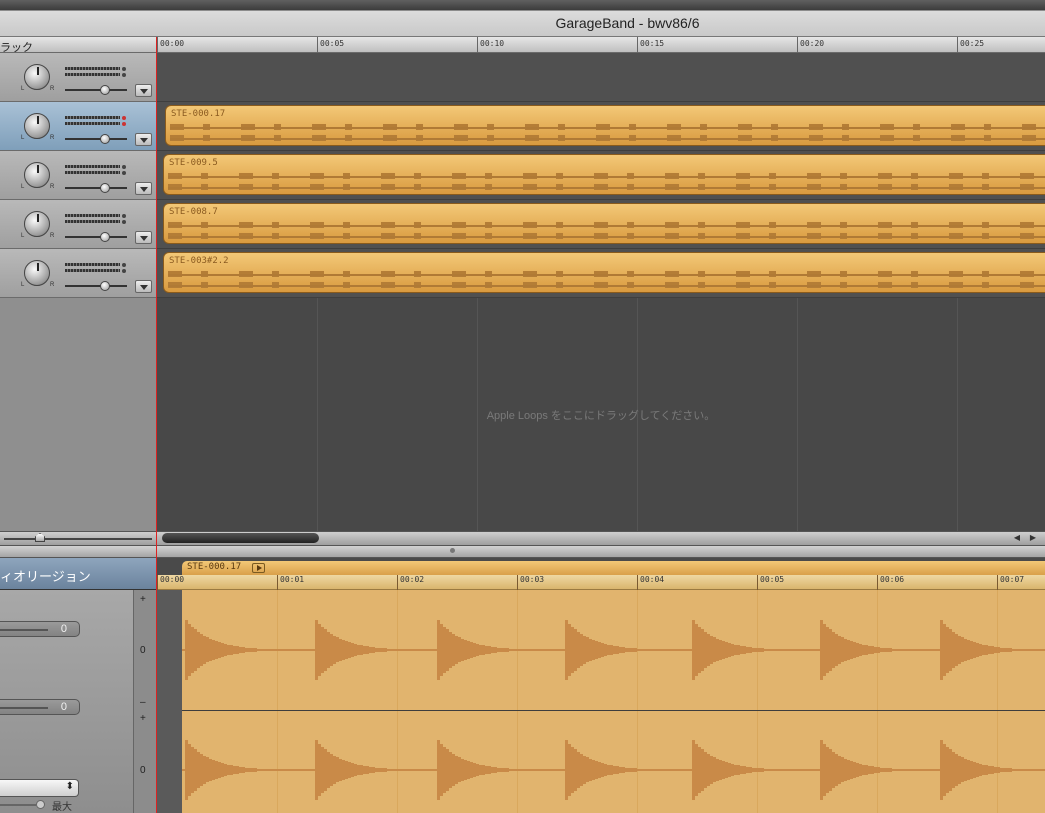 Image resolution: width=1045 pixels, height=813 pixels. What do you see at coordinates (62, 807) in the screenshot?
I see `max-label: 最大` at bounding box center [62, 807].